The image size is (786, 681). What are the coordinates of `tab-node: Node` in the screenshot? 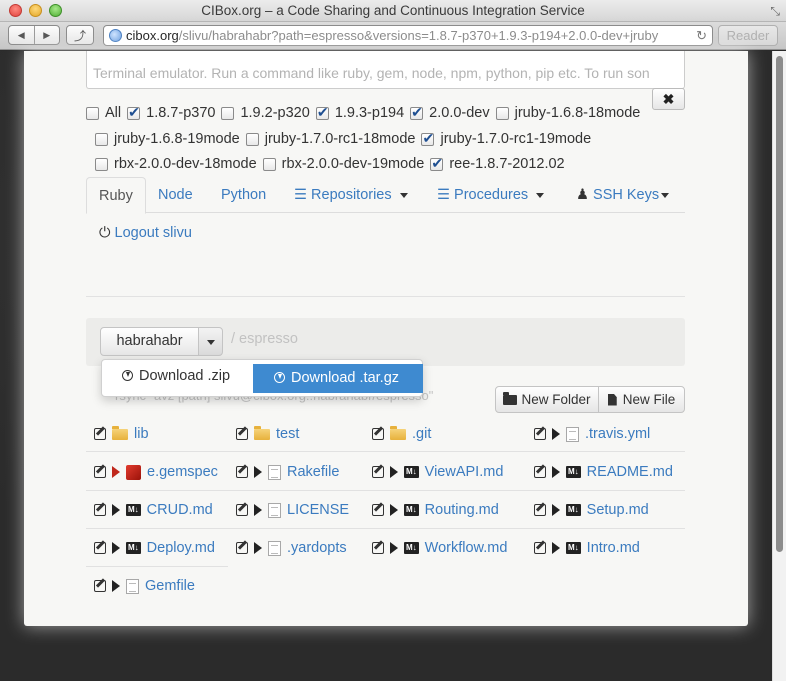 It's located at (175, 195).